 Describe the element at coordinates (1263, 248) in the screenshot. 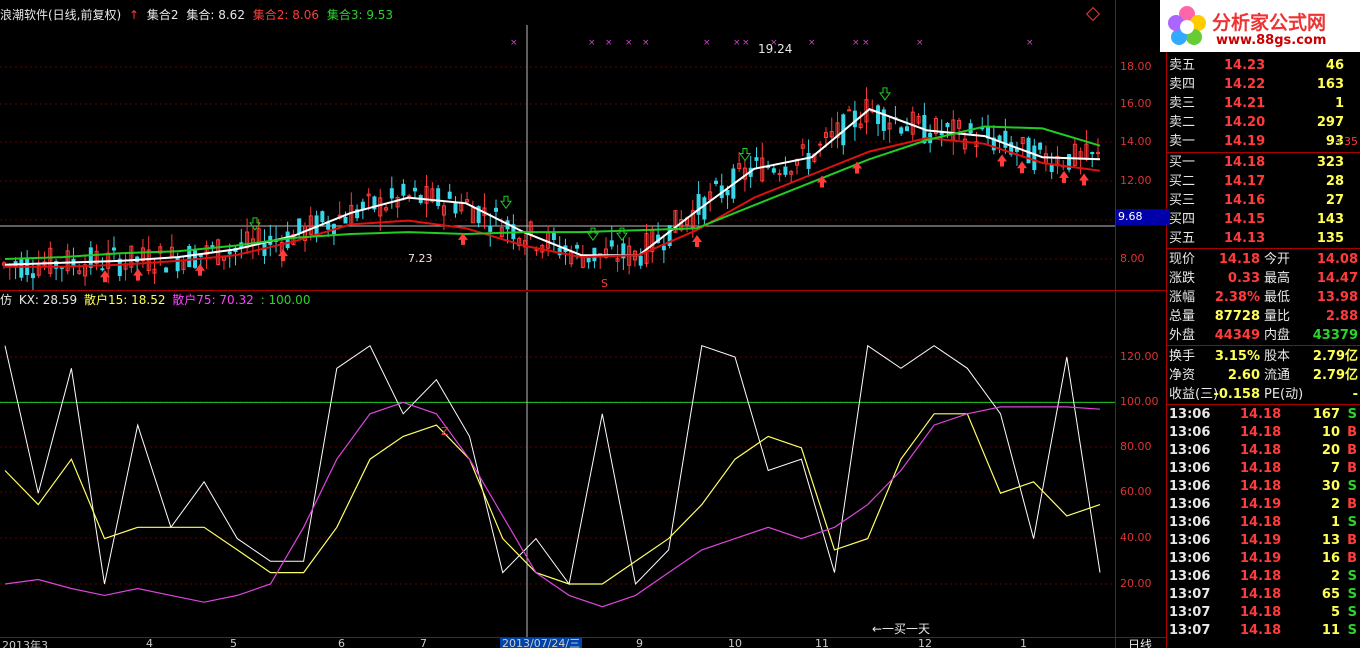

I see `orderbook-bottom-line` at that location.